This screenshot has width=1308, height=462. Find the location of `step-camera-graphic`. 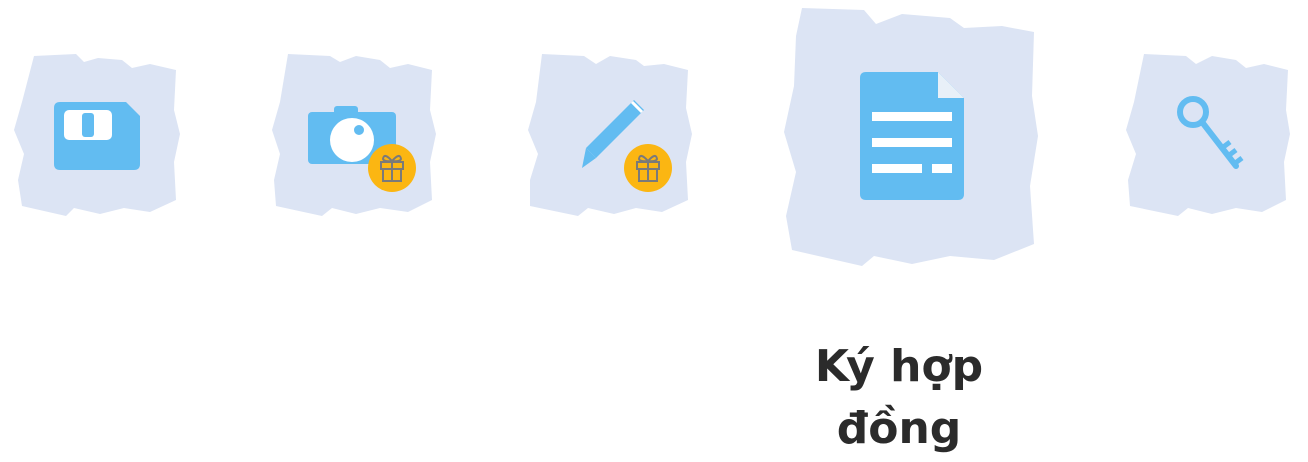

step-camera-graphic is located at coordinates (354, 135).